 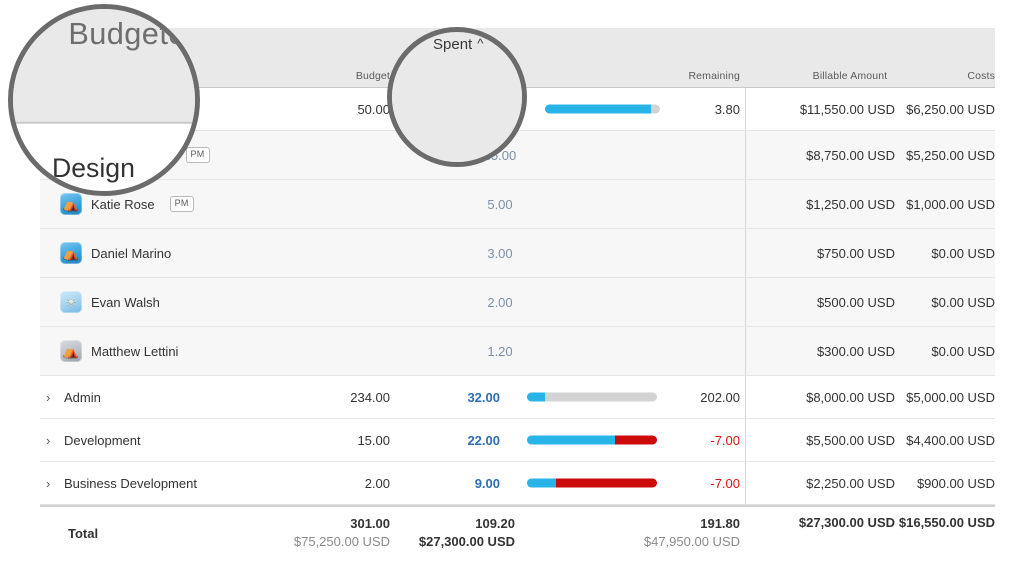 I want to click on billable-value: $11,550.00 USD, so click(x=847, y=109).